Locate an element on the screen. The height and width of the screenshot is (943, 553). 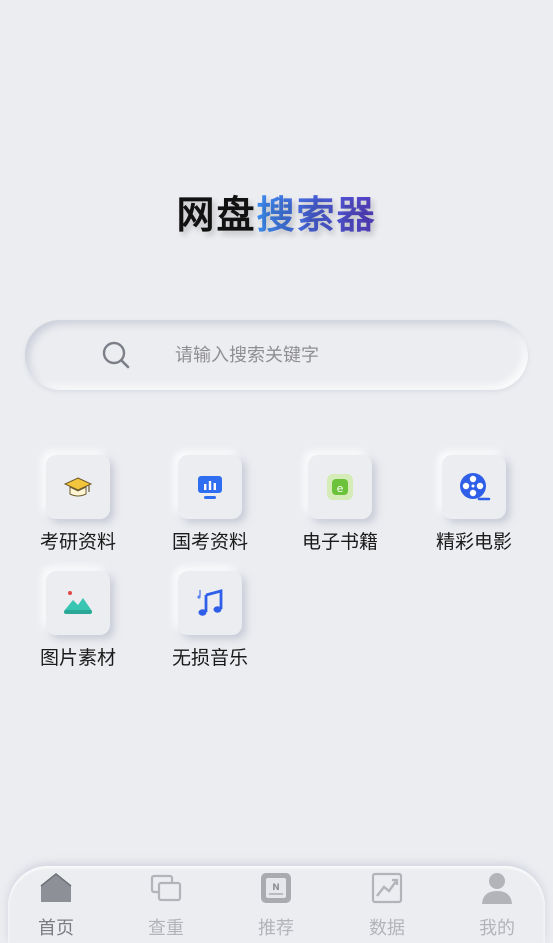
tab-label: 我的 is located at coordinates (497, 928).